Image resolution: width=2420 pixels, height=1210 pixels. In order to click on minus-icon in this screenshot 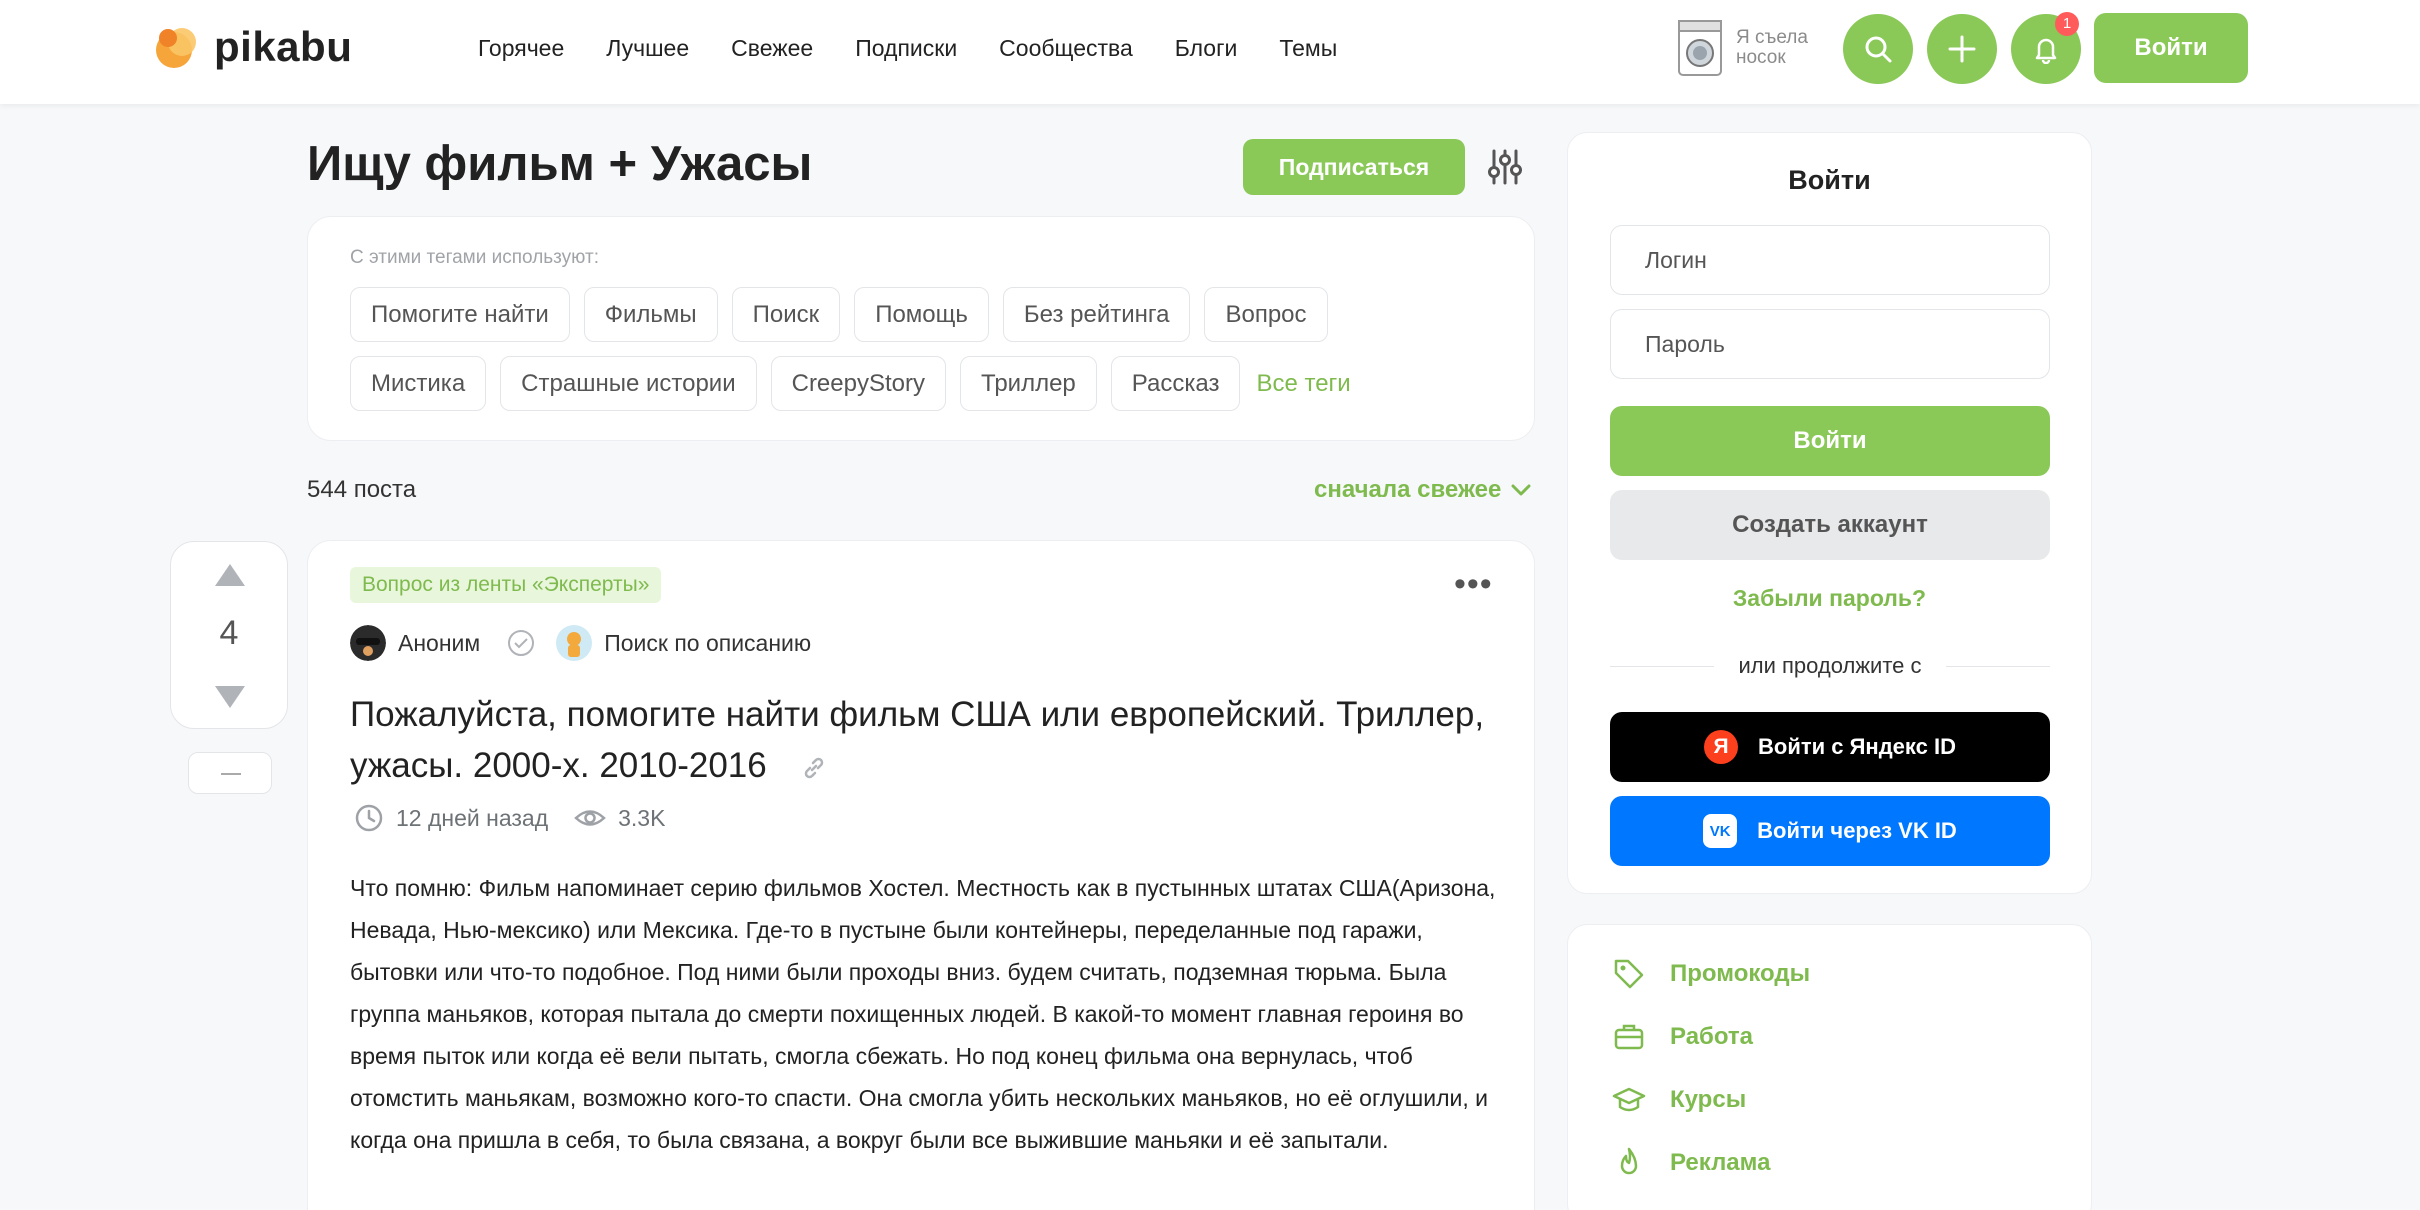, I will do `click(231, 774)`.